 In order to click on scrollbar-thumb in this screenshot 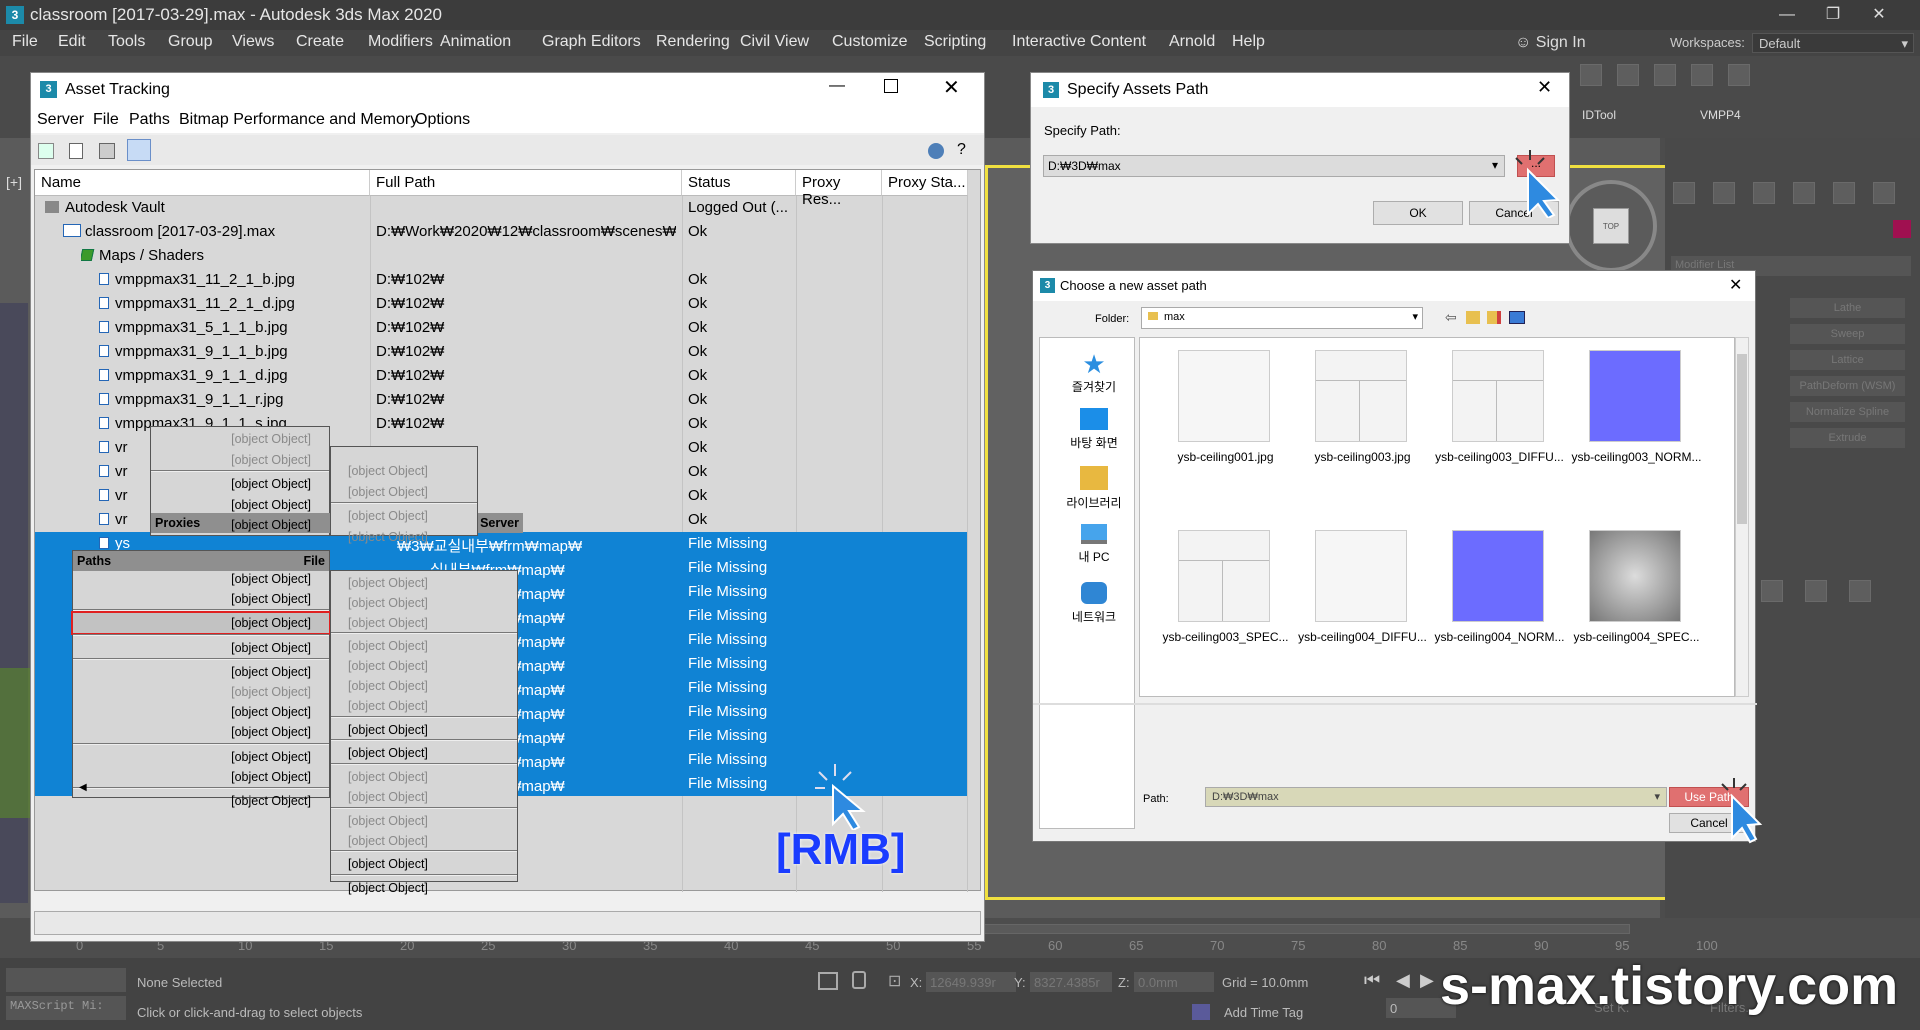, I will do `click(1742, 439)`.